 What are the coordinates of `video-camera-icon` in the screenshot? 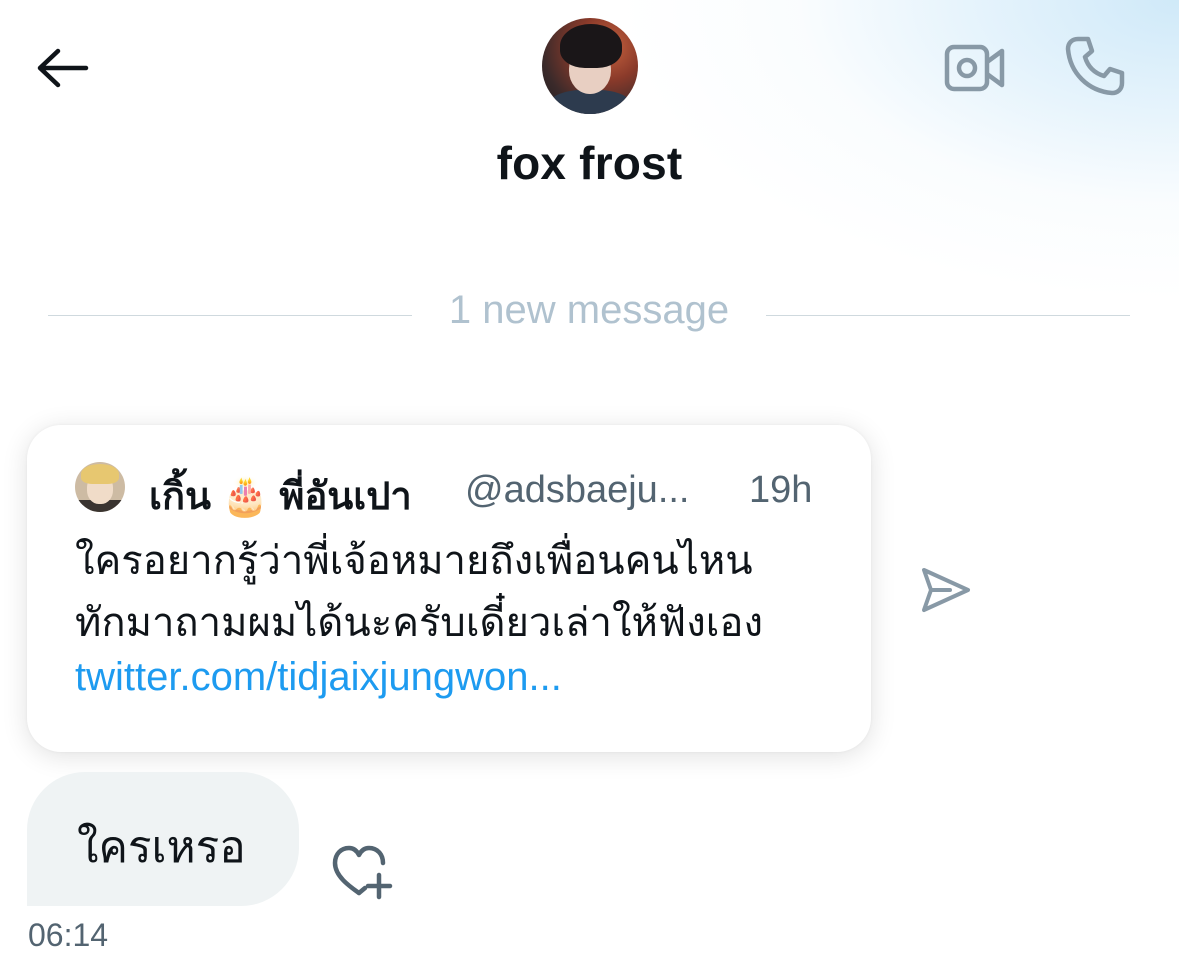 It's located at (974, 68).